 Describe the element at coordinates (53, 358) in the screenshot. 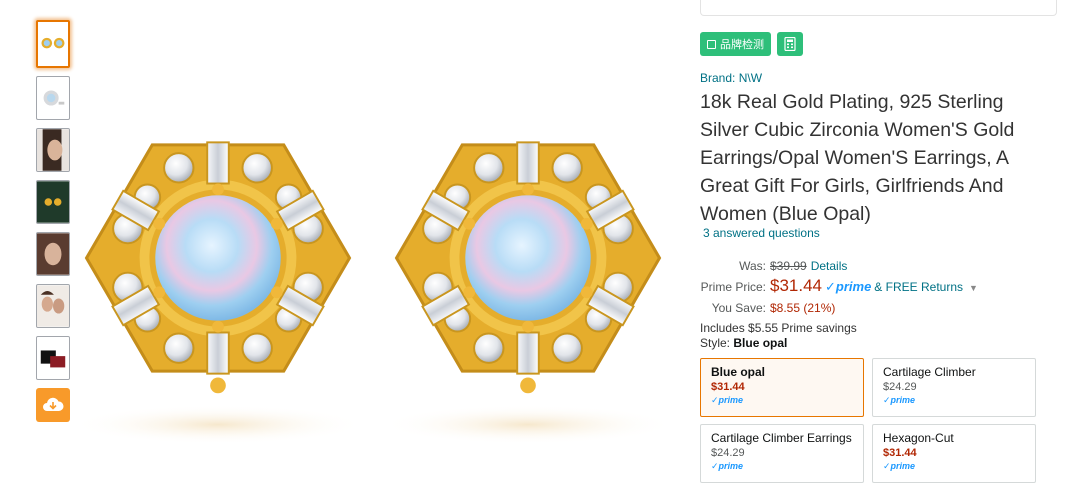

I see `thumbnail-gift-box` at that location.